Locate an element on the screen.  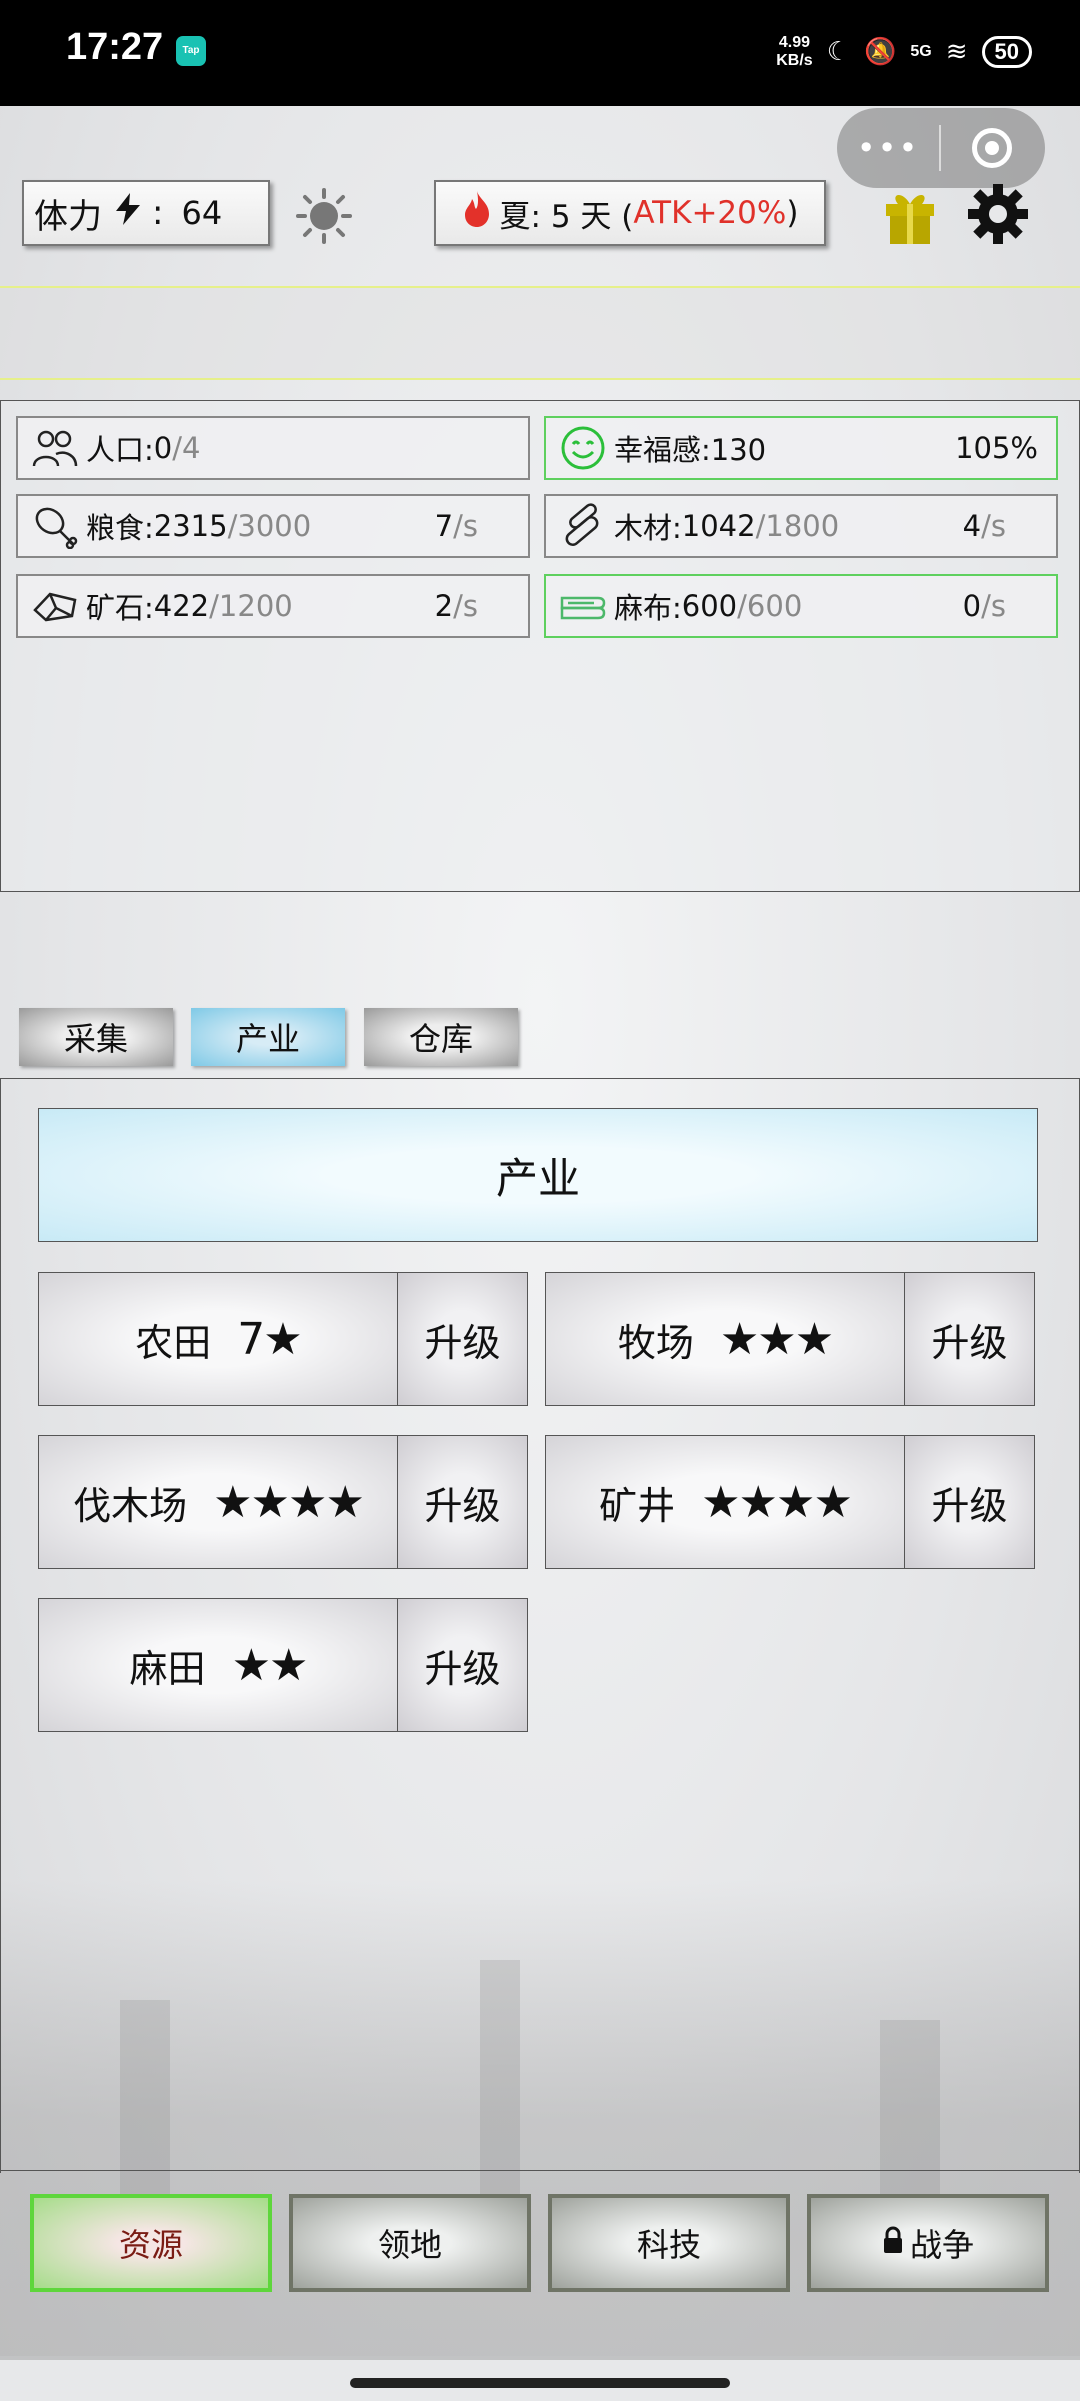
tab-industry: 产业 is located at coordinates (268, 1037).